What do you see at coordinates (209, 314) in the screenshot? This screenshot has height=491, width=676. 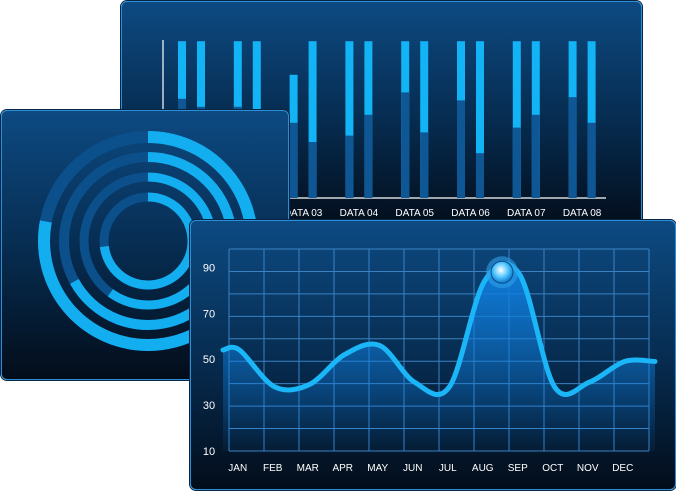 I see `y-tick-label: 70` at bounding box center [209, 314].